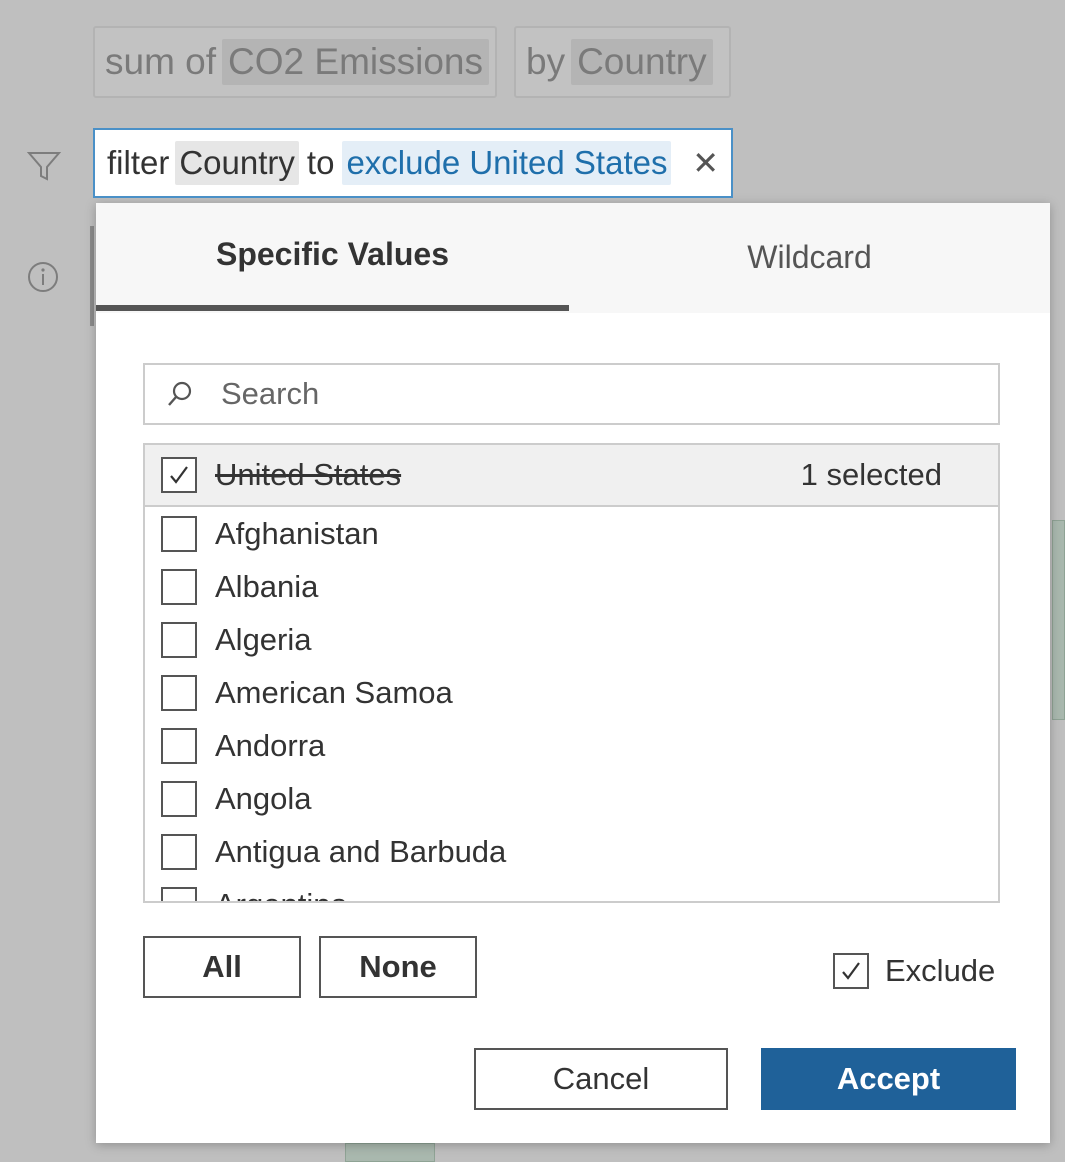 The width and height of the screenshot is (1065, 1162). Describe the element at coordinates (571, 476) in the screenshot. I see `selected-values-header: United States 1 selected` at that location.